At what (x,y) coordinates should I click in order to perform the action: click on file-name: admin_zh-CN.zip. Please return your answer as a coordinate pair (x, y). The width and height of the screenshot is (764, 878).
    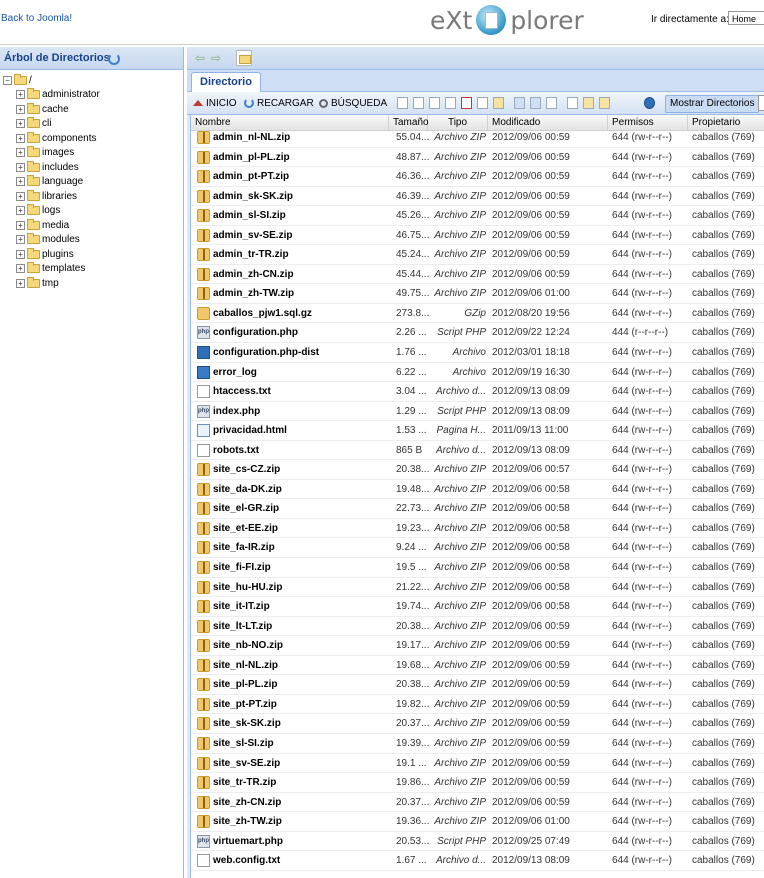
    Looking at the image, I should click on (303, 274).